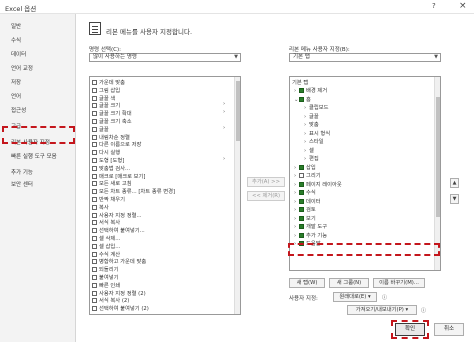 This screenshot has height=342, width=474. I want to click on tree-item: › 데이터, so click(307, 201).